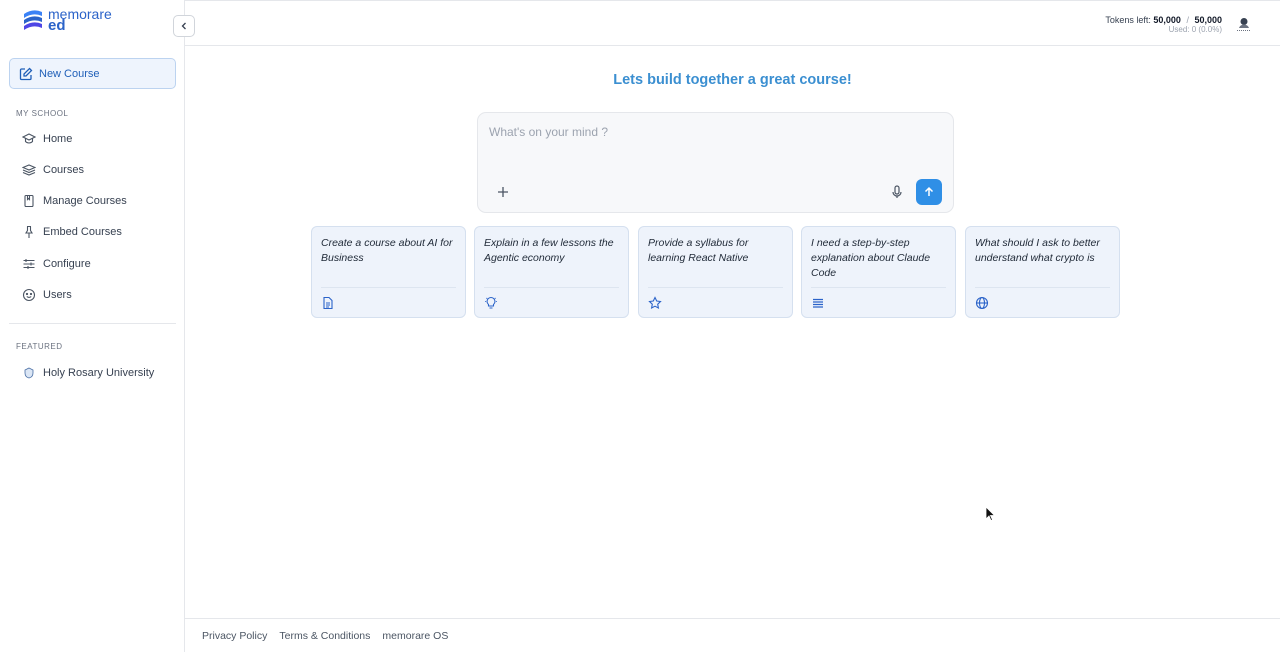 This screenshot has height=652, width=1280. I want to click on lightbulb-icon, so click(491, 302).